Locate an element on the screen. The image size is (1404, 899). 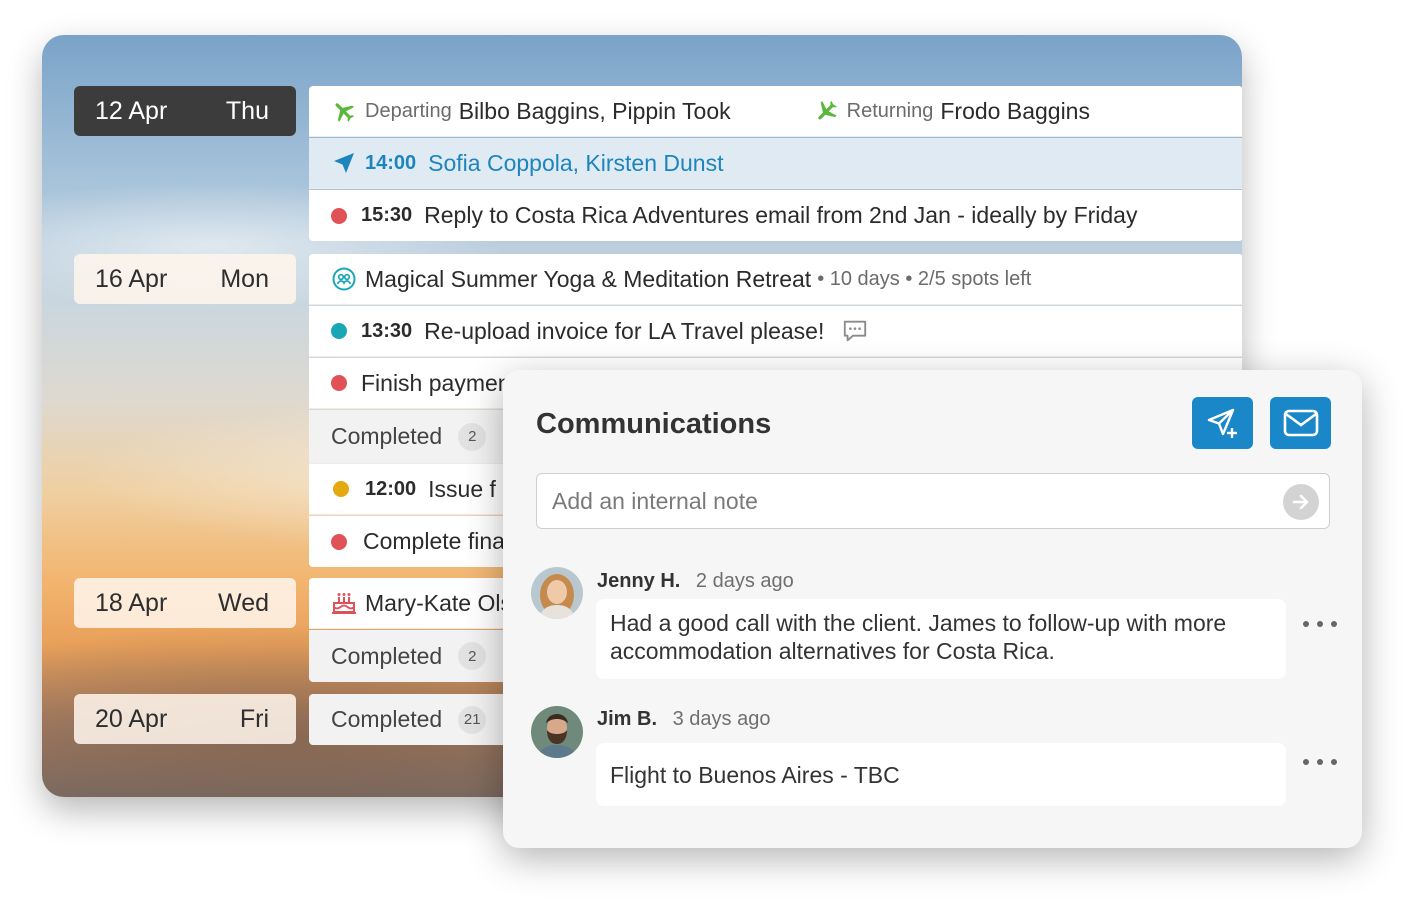
birthday-cake-icon is located at coordinates (344, 603).